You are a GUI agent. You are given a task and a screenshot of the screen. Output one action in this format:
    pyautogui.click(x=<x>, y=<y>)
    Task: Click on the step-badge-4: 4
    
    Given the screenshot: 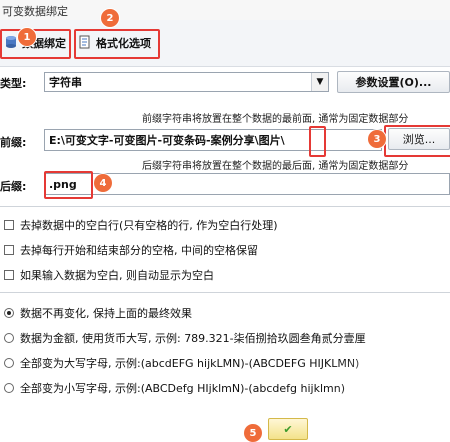 What is the action you would take?
    pyautogui.click(x=103, y=183)
    